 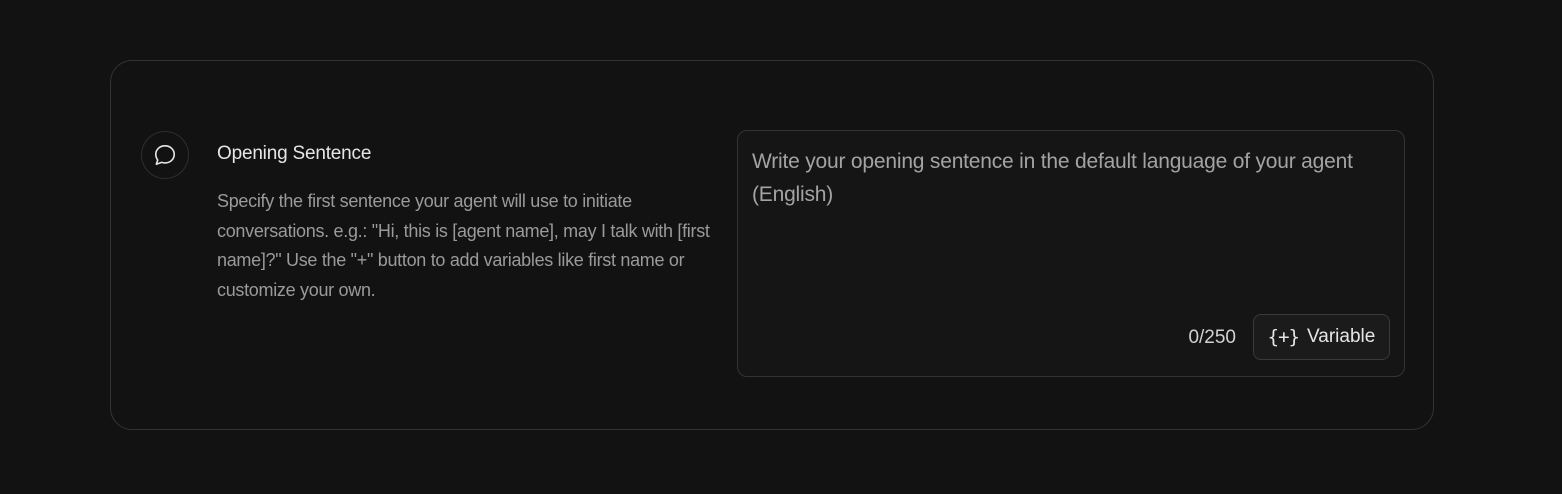 I want to click on variable-button-label: Variable, so click(x=1341, y=336).